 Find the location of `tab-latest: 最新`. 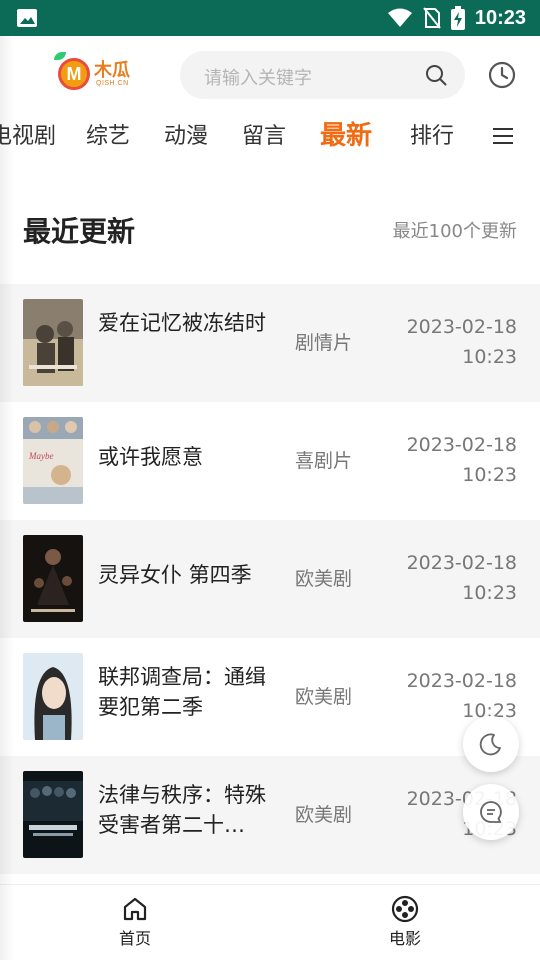

tab-latest: 最新 is located at coordinates (346, 133).